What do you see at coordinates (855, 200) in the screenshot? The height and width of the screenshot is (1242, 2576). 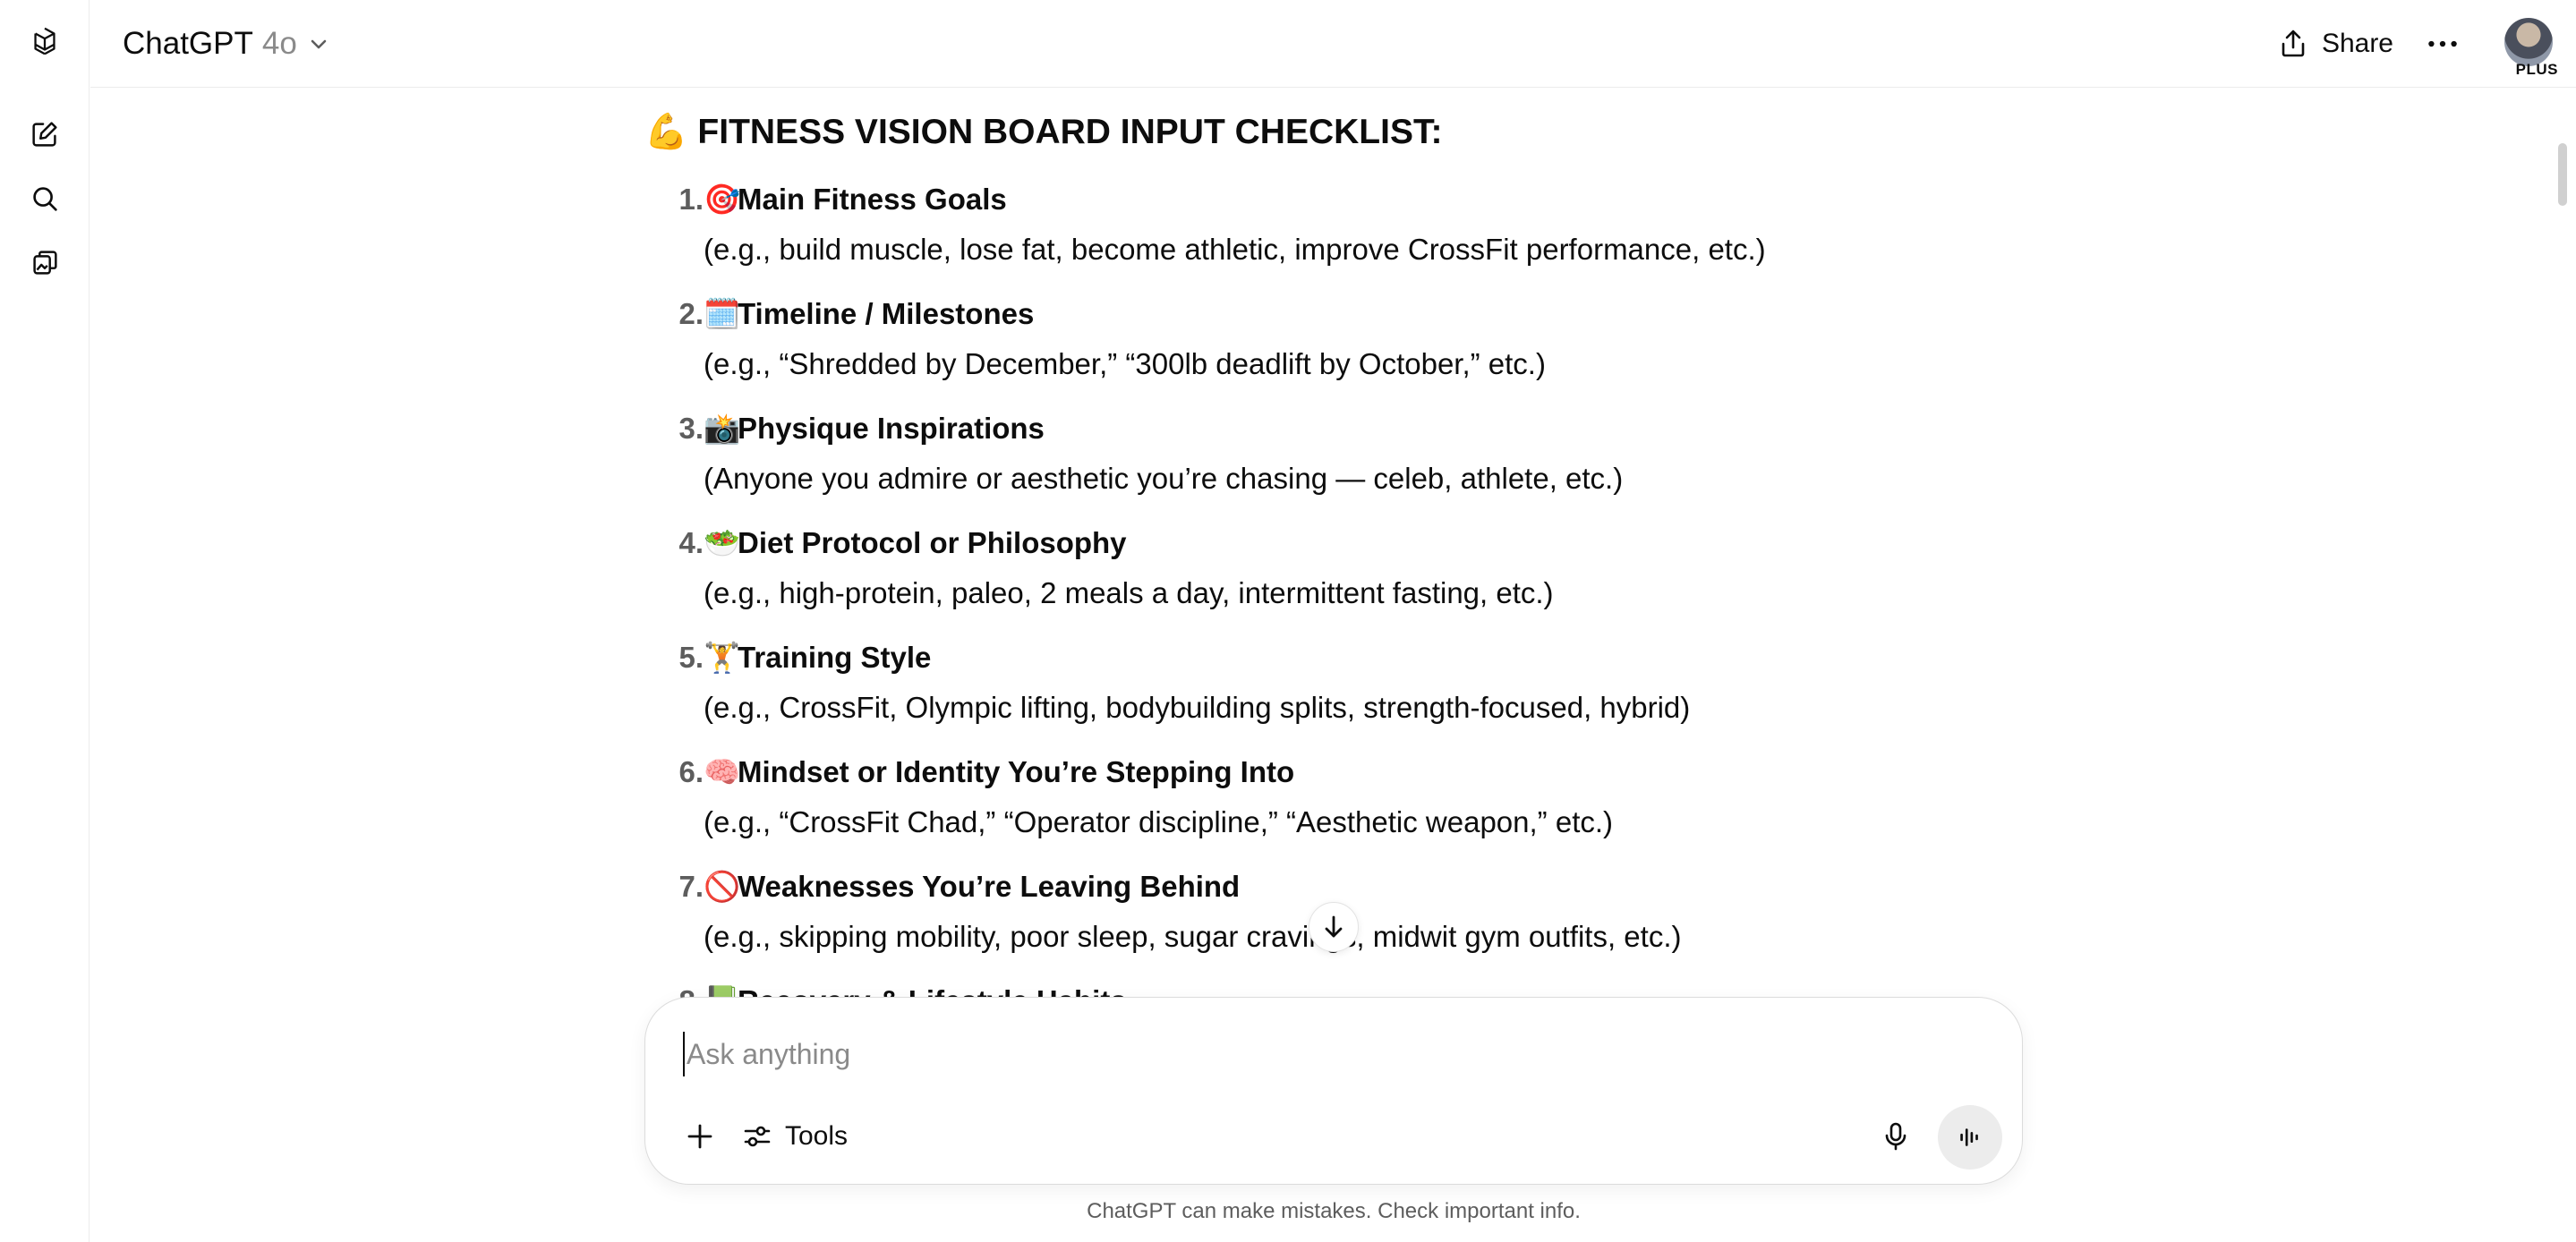 I see `list-item-title: 🎯Main Fitness Goals` at bounding box center [855, 200].